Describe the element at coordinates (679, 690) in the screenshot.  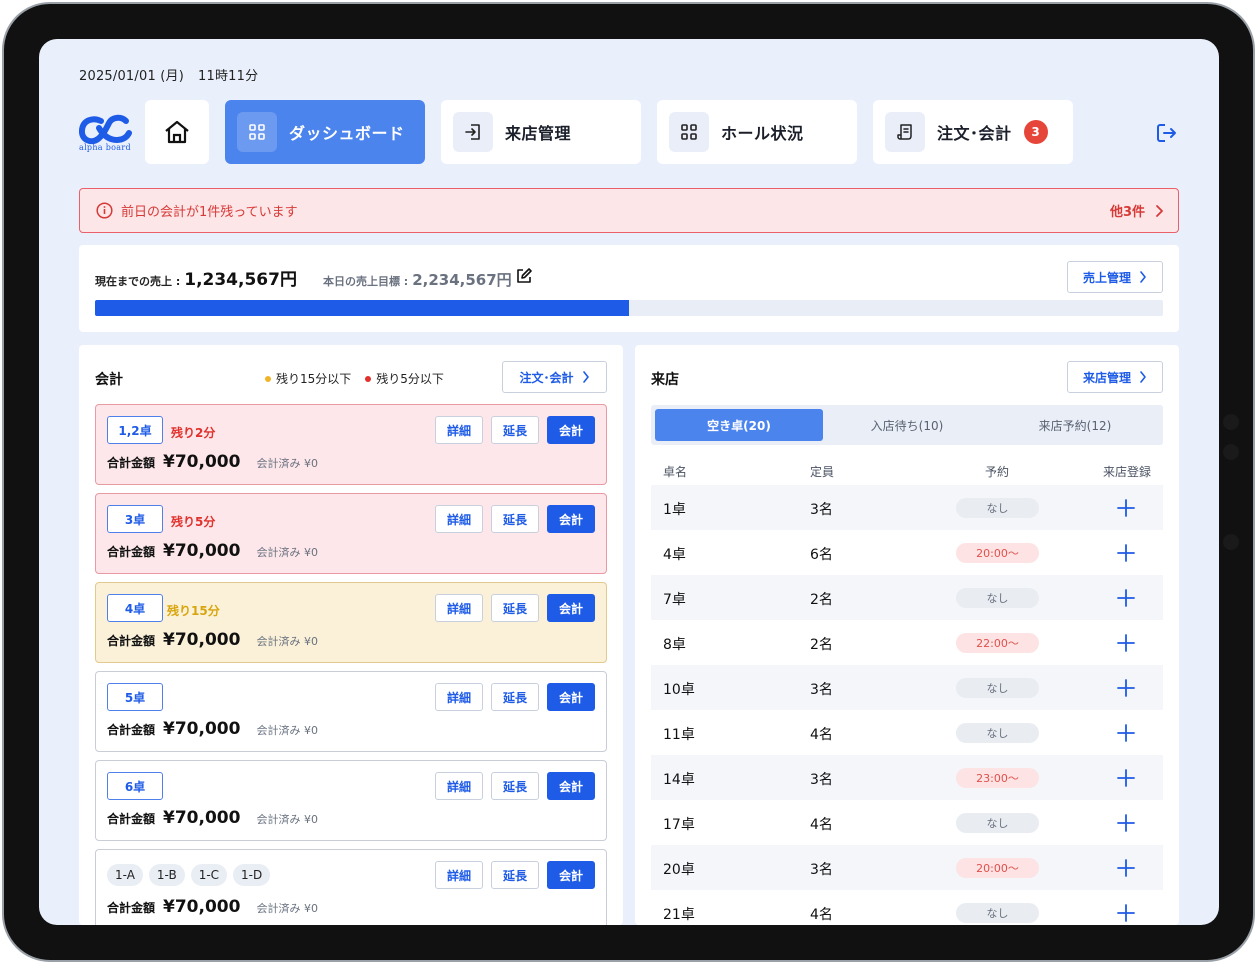
I see `table-name: 10卓` at that location.